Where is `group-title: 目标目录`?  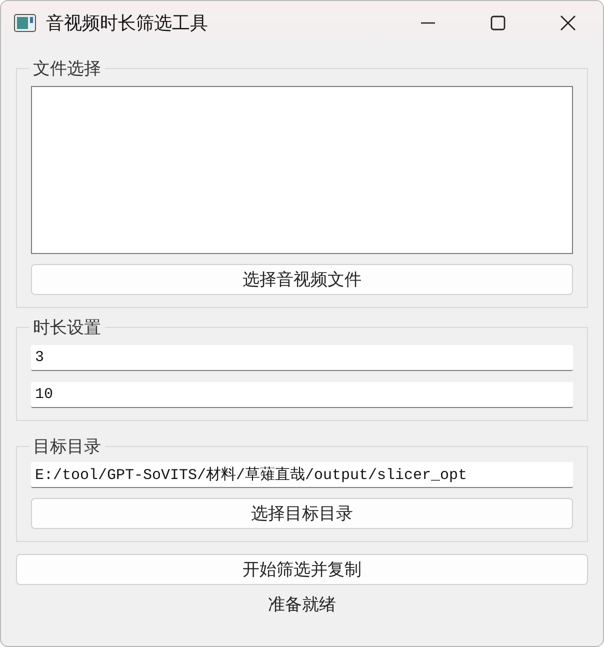
group-title: 目标目录 is located at coordinates (67, 447).